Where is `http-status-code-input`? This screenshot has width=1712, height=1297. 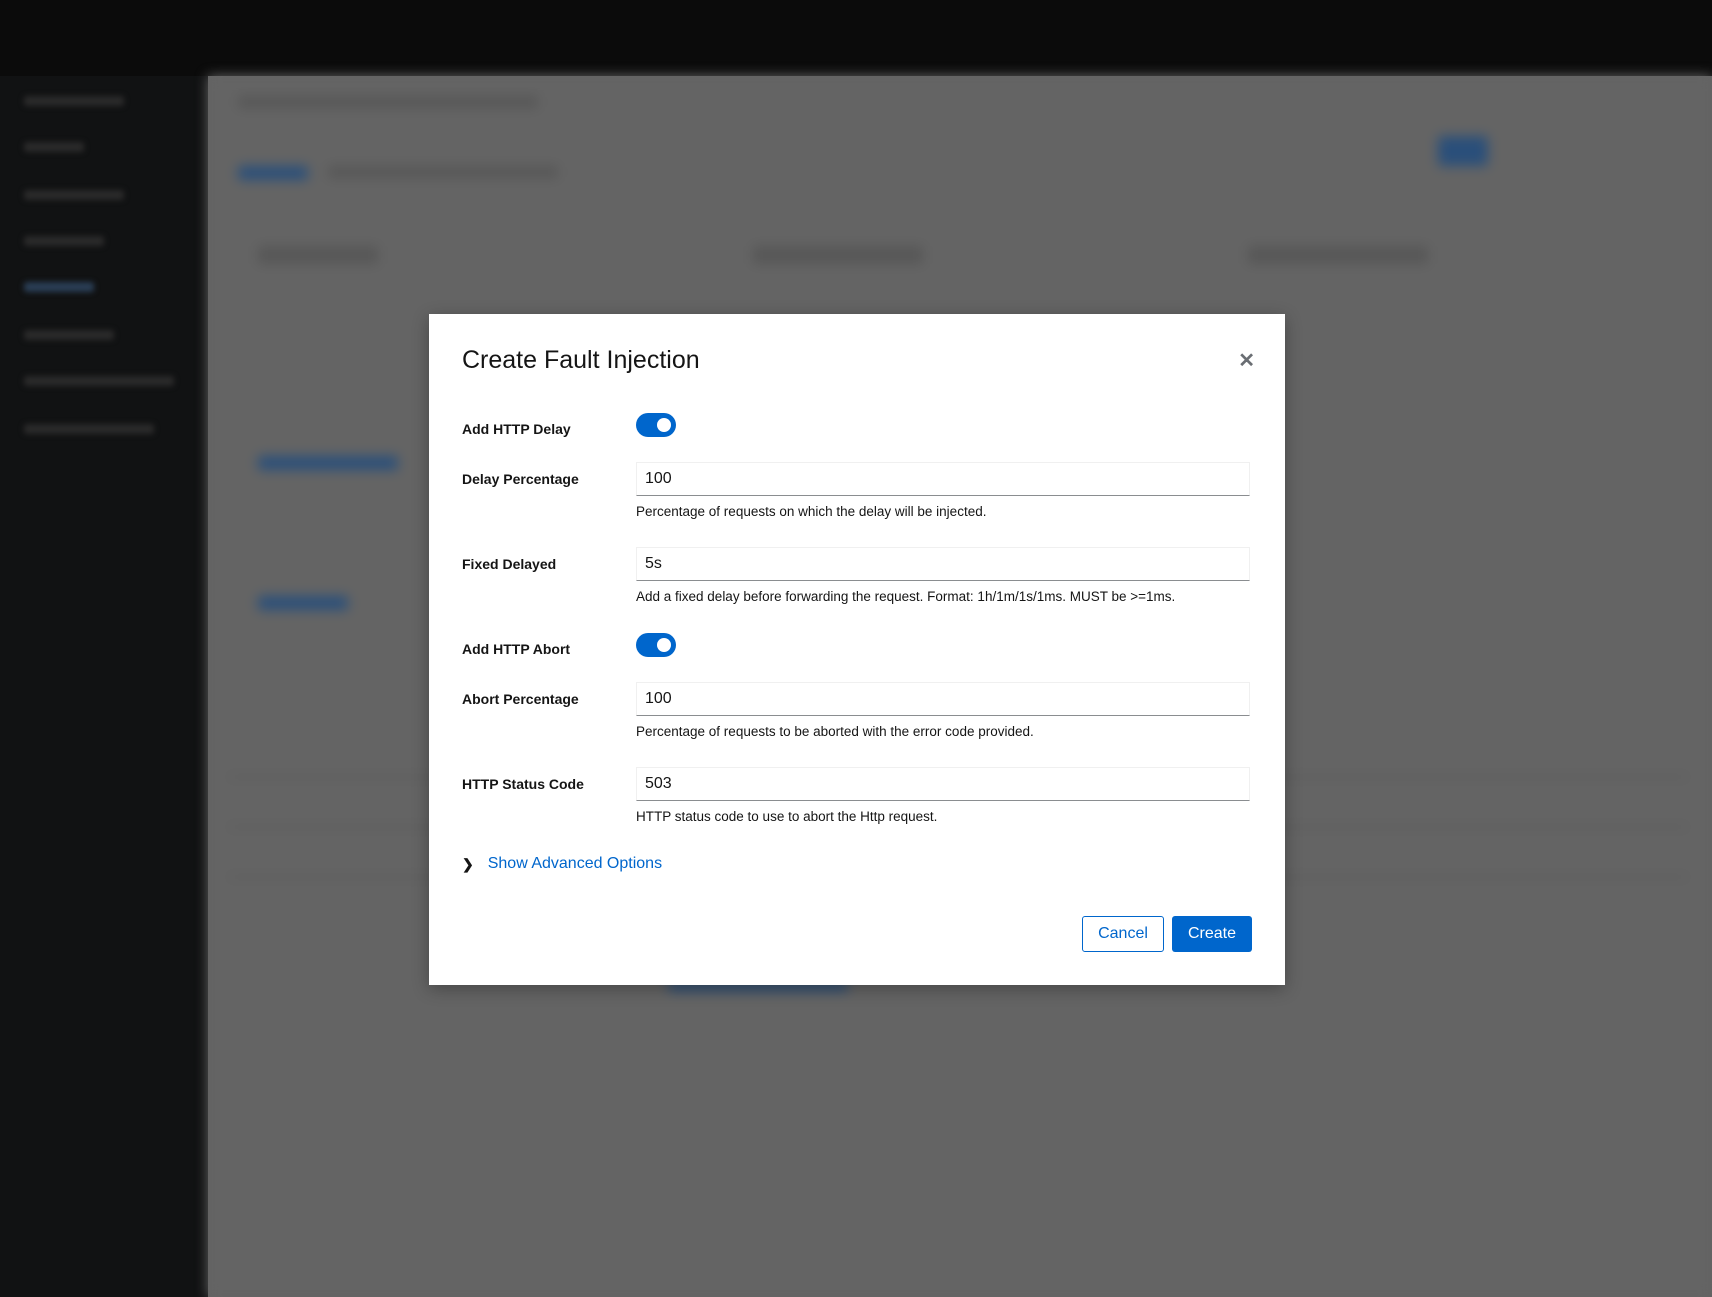 http-status-code-input is located at coordinates (943, 784).